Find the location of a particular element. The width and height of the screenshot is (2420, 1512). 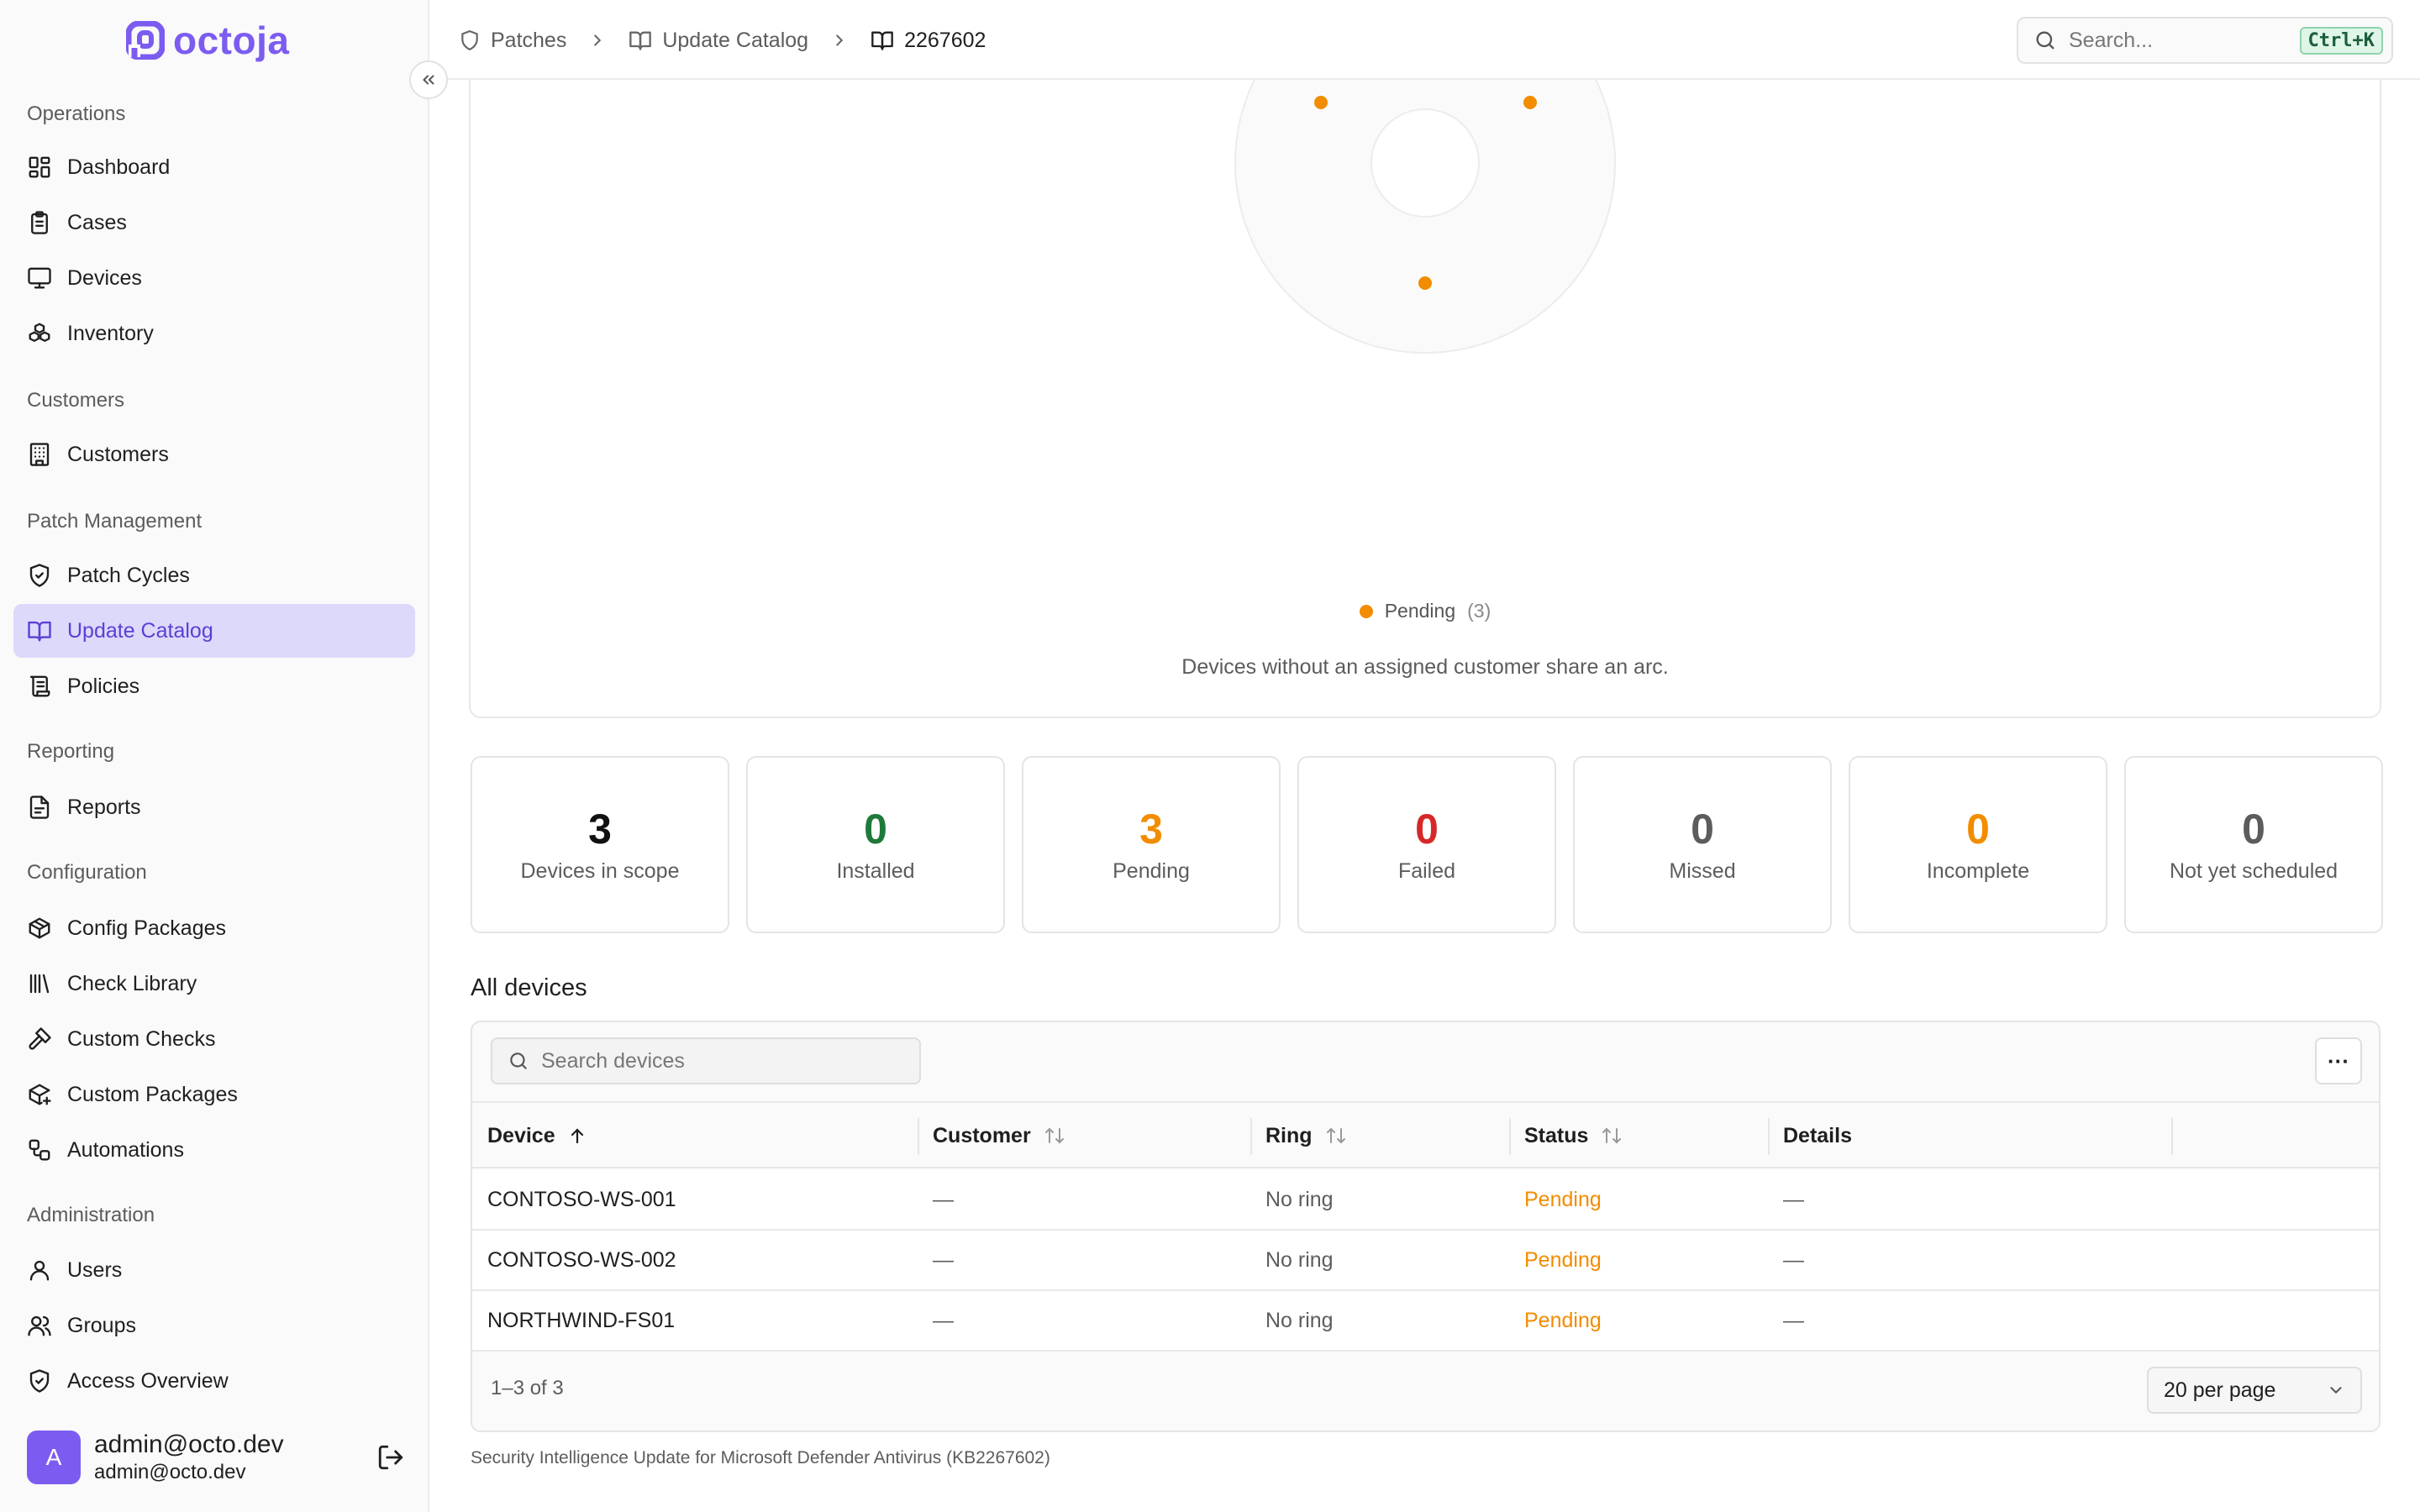

sidebar-item-policies: Policies is located at coordinates (214, 686).